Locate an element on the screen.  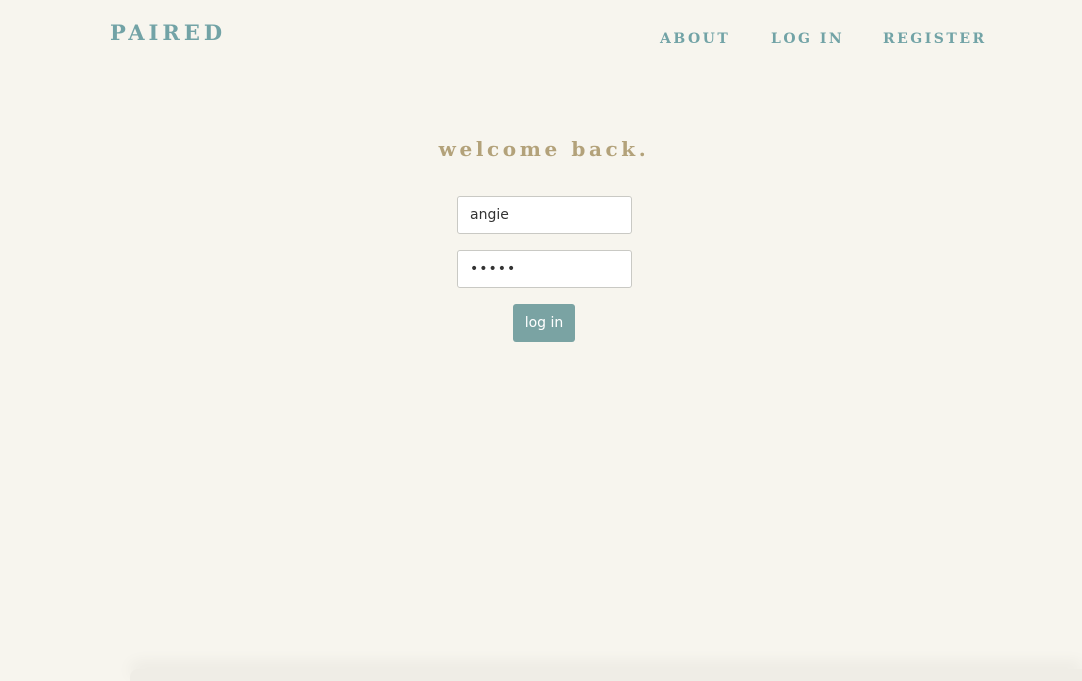
bottom-edge is located at coordinates (606, 675).